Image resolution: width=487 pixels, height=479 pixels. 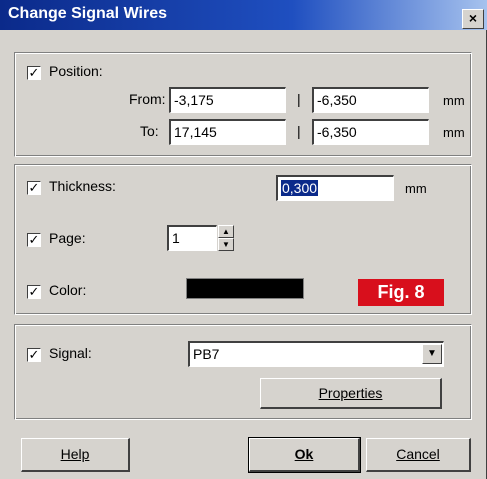 What do you see at coordinates (454, 100) in the screenshot?
I see `from-unit-label: mm` at bounding box center [454, 100].